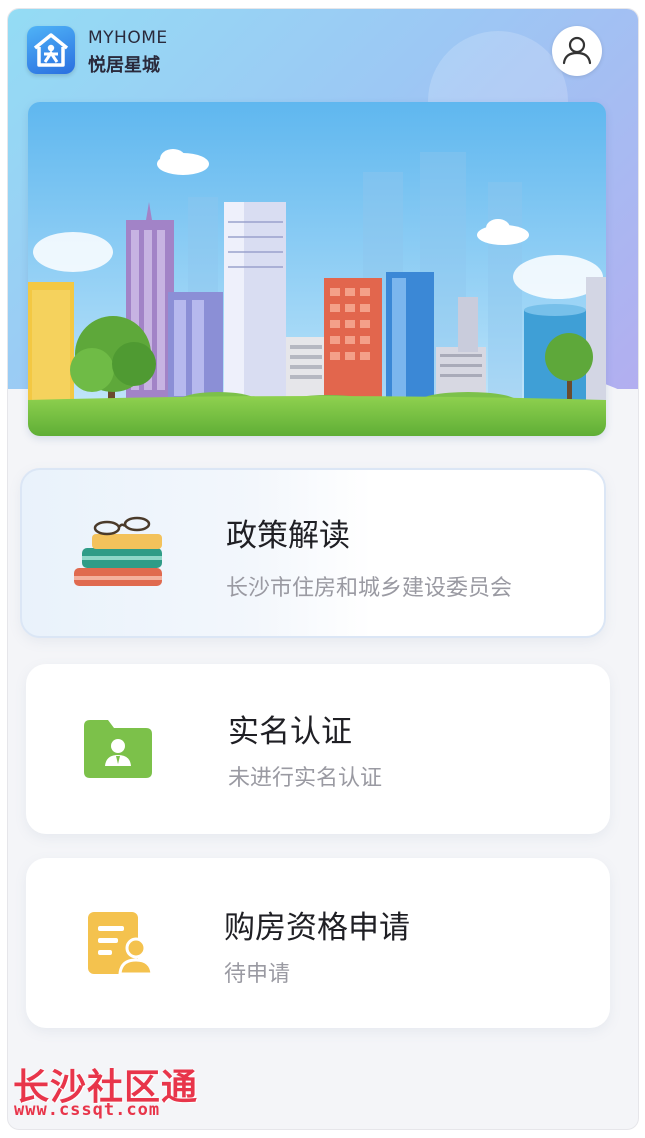 The height and width of the screenshot is (1138, 645). I want to click on realname-auth-card: 实名认证 未进行实名认证, so click(318, 749).